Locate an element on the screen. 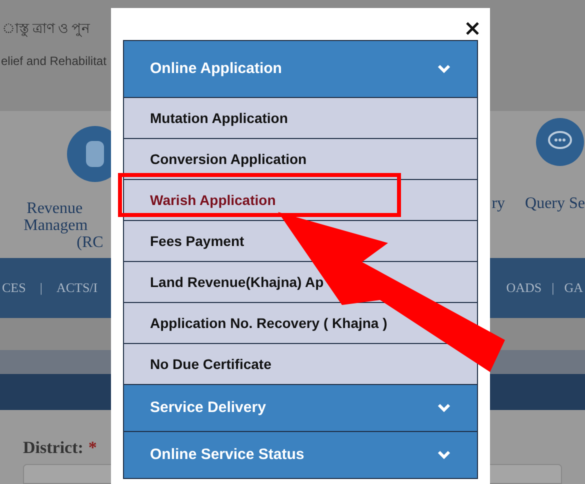 This screenshot has width=585, height=484. accordion-header: Online Service Status is located at coordinates (300, 454).